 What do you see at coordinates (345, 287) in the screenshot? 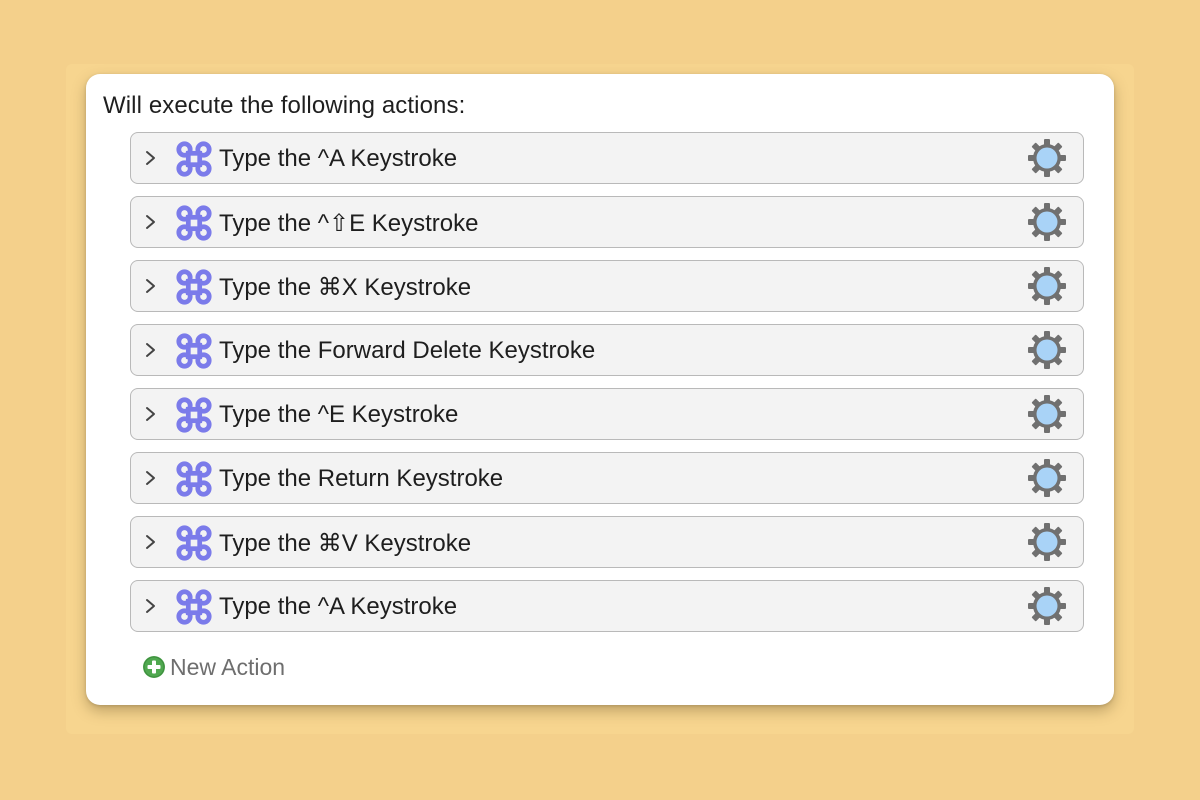
I see `action-label: Type the ⌘X Keystroke` at bounding box center [345, 287].